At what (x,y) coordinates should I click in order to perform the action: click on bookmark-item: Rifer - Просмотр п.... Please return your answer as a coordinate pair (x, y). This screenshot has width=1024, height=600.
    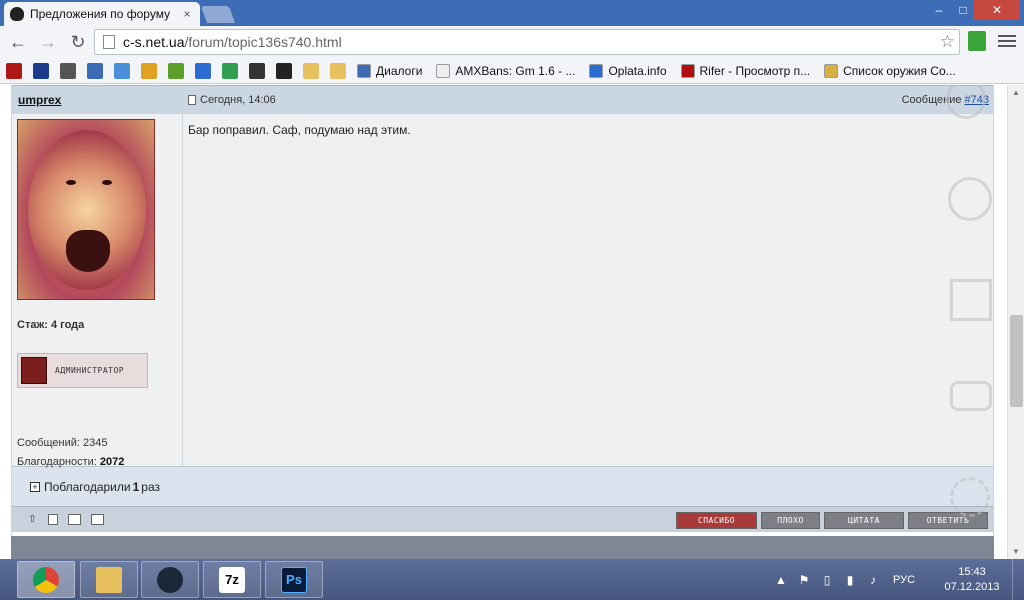
    Looking at the image, I should click on (745, 70).